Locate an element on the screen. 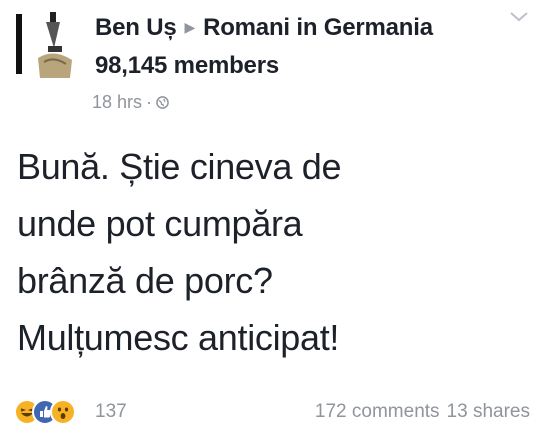 The height and width of the screenshot is (437, 552). avatar is located at coordinates (49, 44).